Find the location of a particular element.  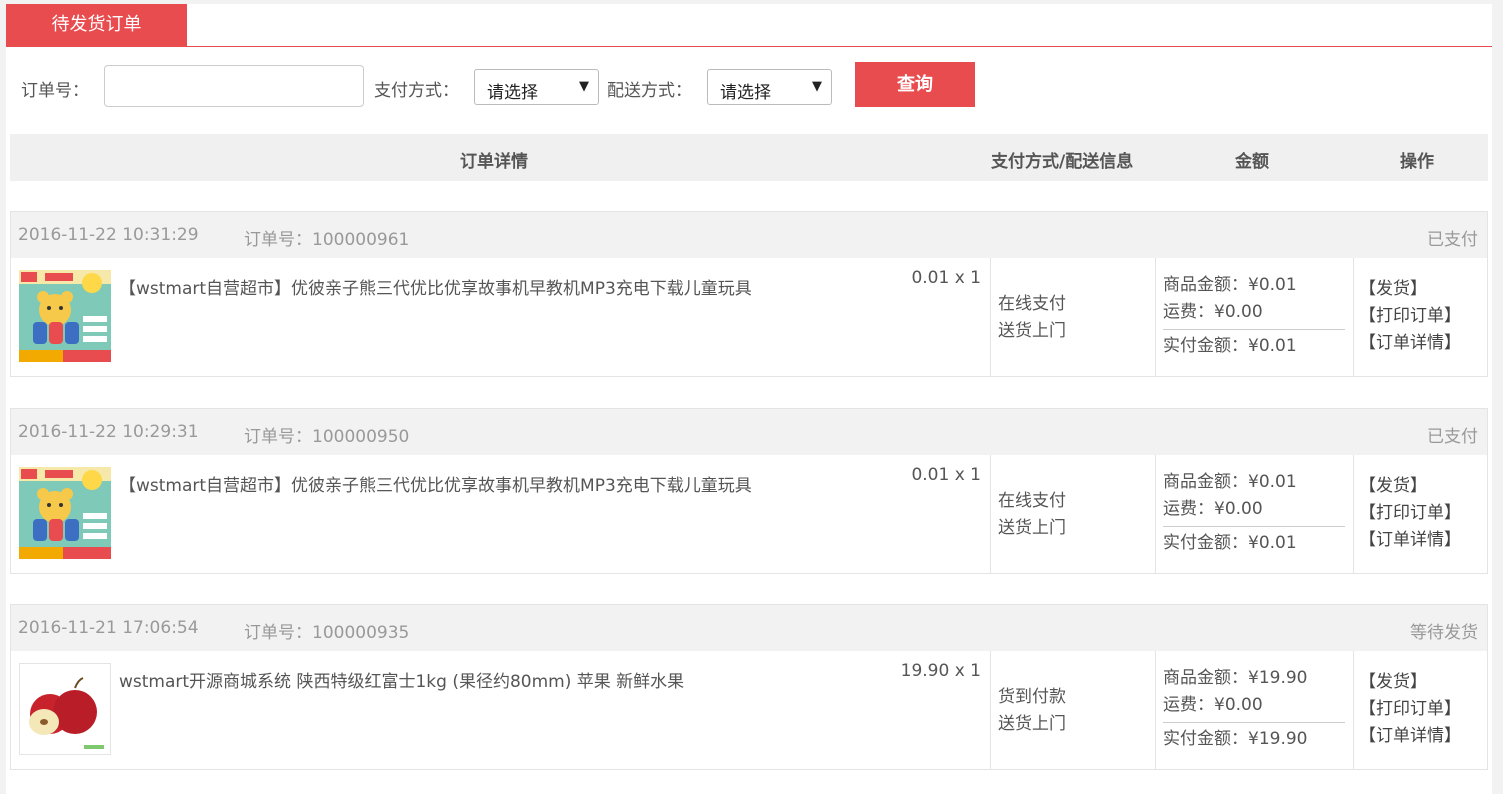

amount-info: 商品金额：¥19.90 运费：¥0.00 实付金额：¥19.90 is located at coordinates (1254, 709).